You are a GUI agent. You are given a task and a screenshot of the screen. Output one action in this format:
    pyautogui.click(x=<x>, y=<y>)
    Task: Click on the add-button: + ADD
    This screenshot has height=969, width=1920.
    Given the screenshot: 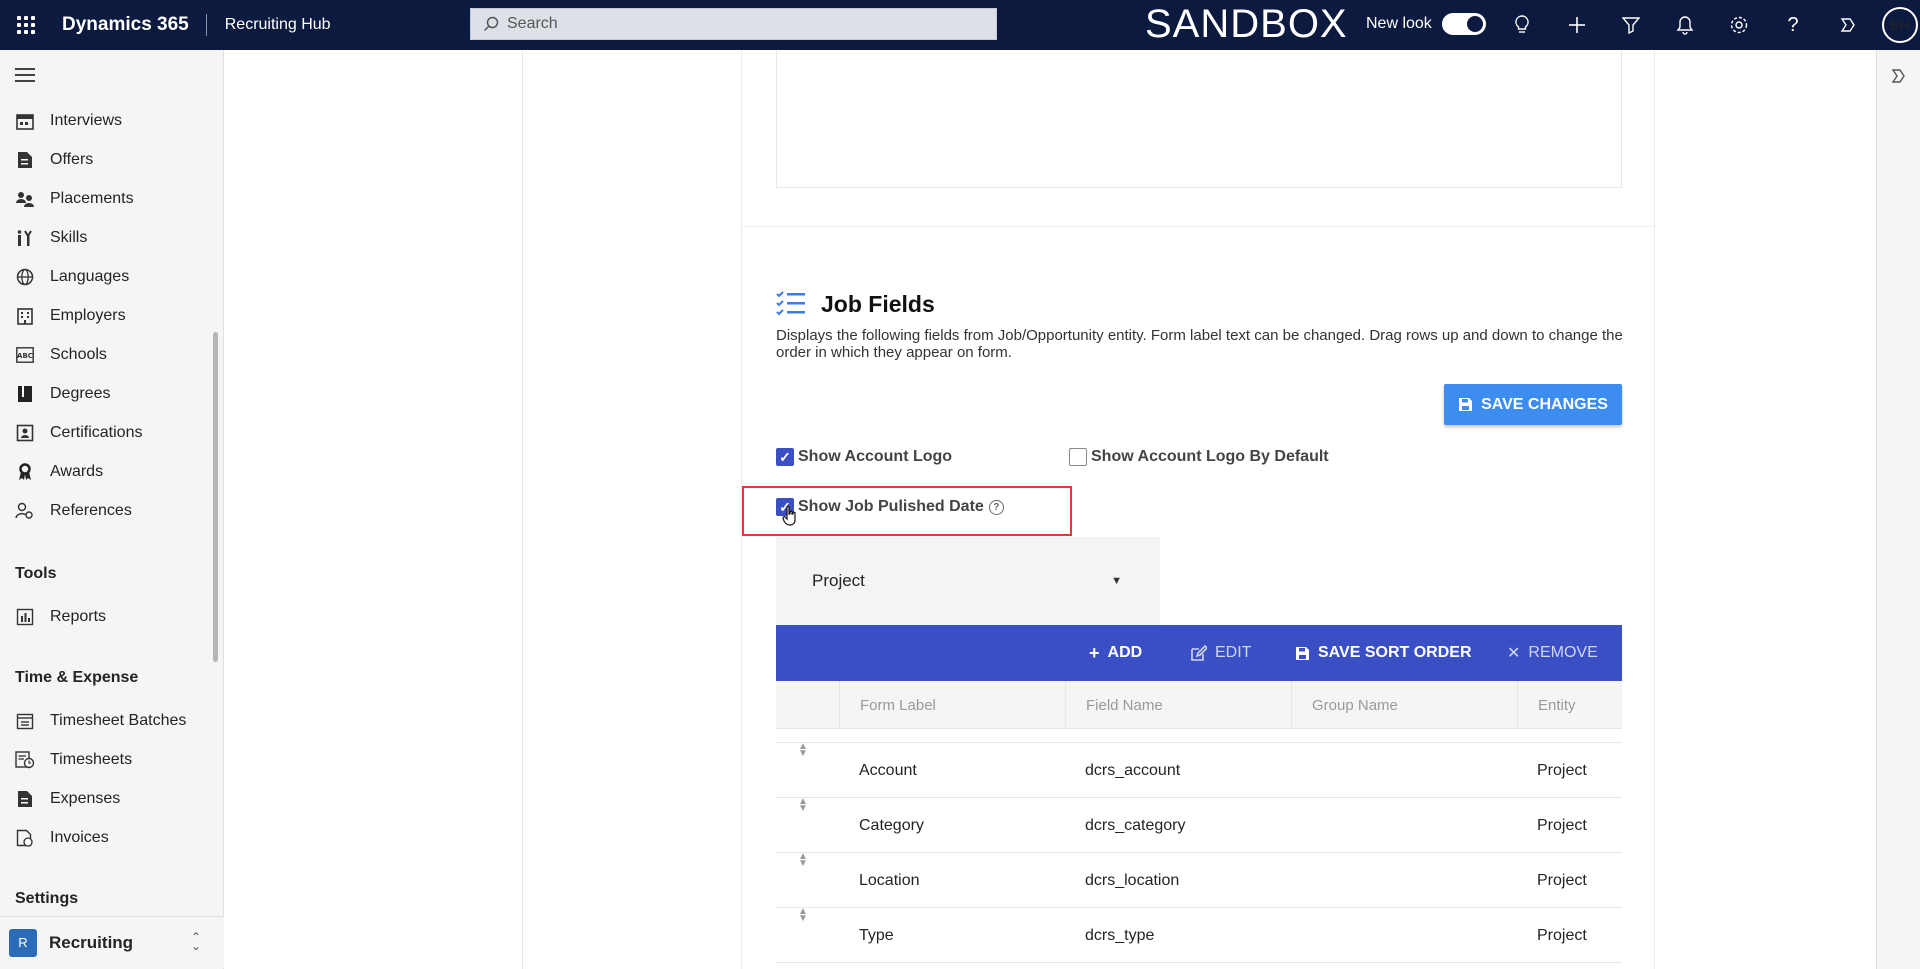 What is the action you would take?
    pyautogui.click(x=1115, y=653)
    